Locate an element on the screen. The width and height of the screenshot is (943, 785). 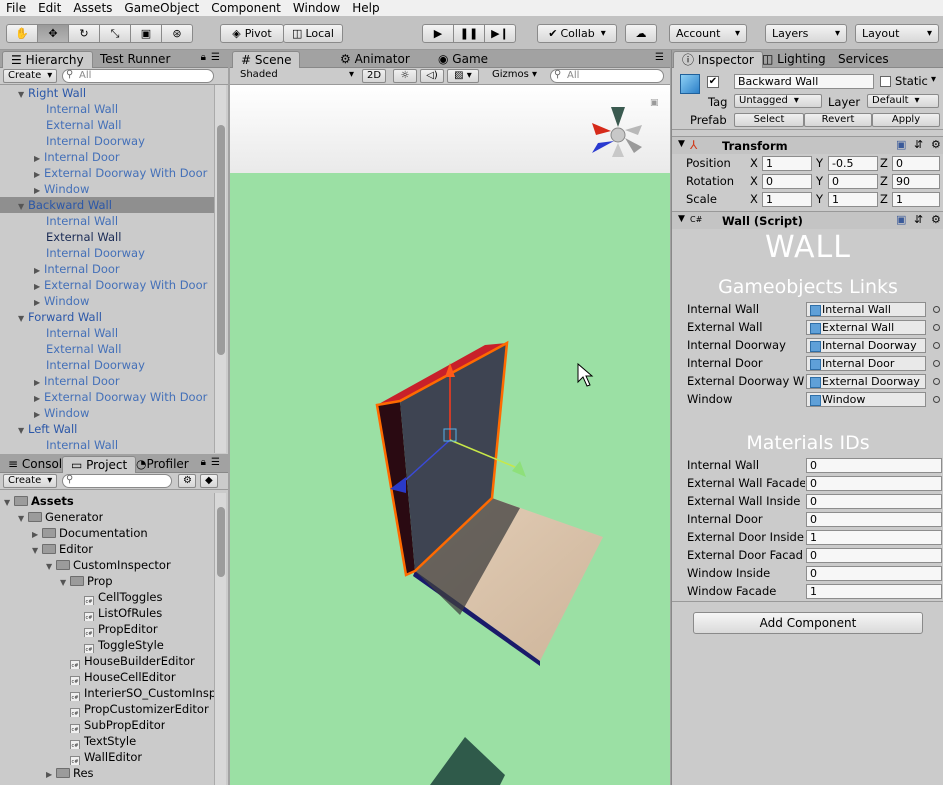
project-file: c# WallEditor is located at coordinates (71, 757).